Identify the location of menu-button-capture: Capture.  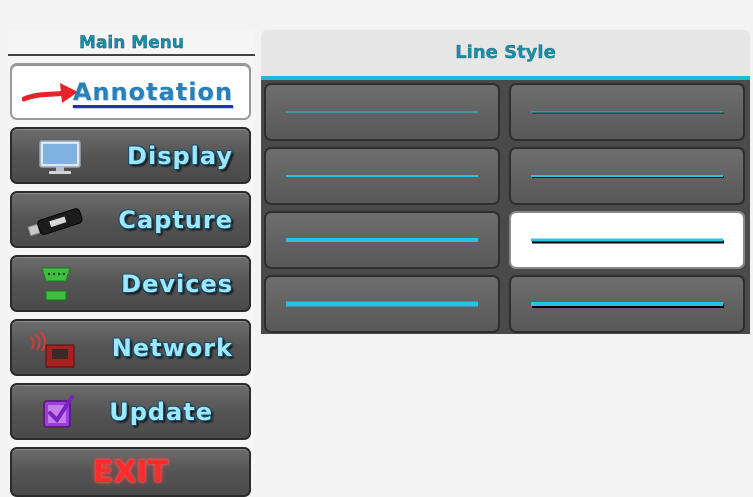
(130, 219).